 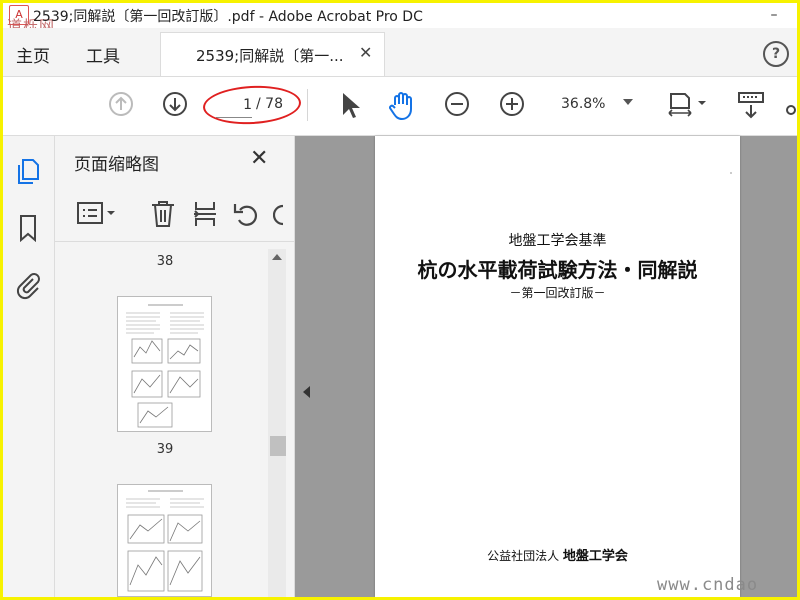 What do you see at coordinates (751, 108) in the screenshot?
I see `scrolling-mode-icon` at bounding box center [751, 108].